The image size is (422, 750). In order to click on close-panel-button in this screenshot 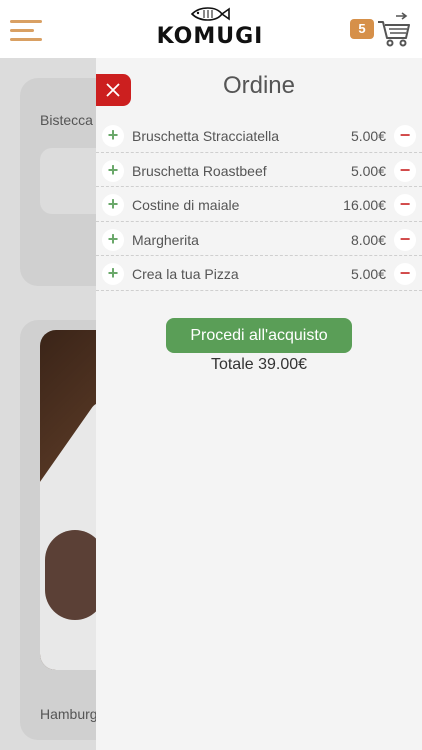, I will do `click(113, 90)`.